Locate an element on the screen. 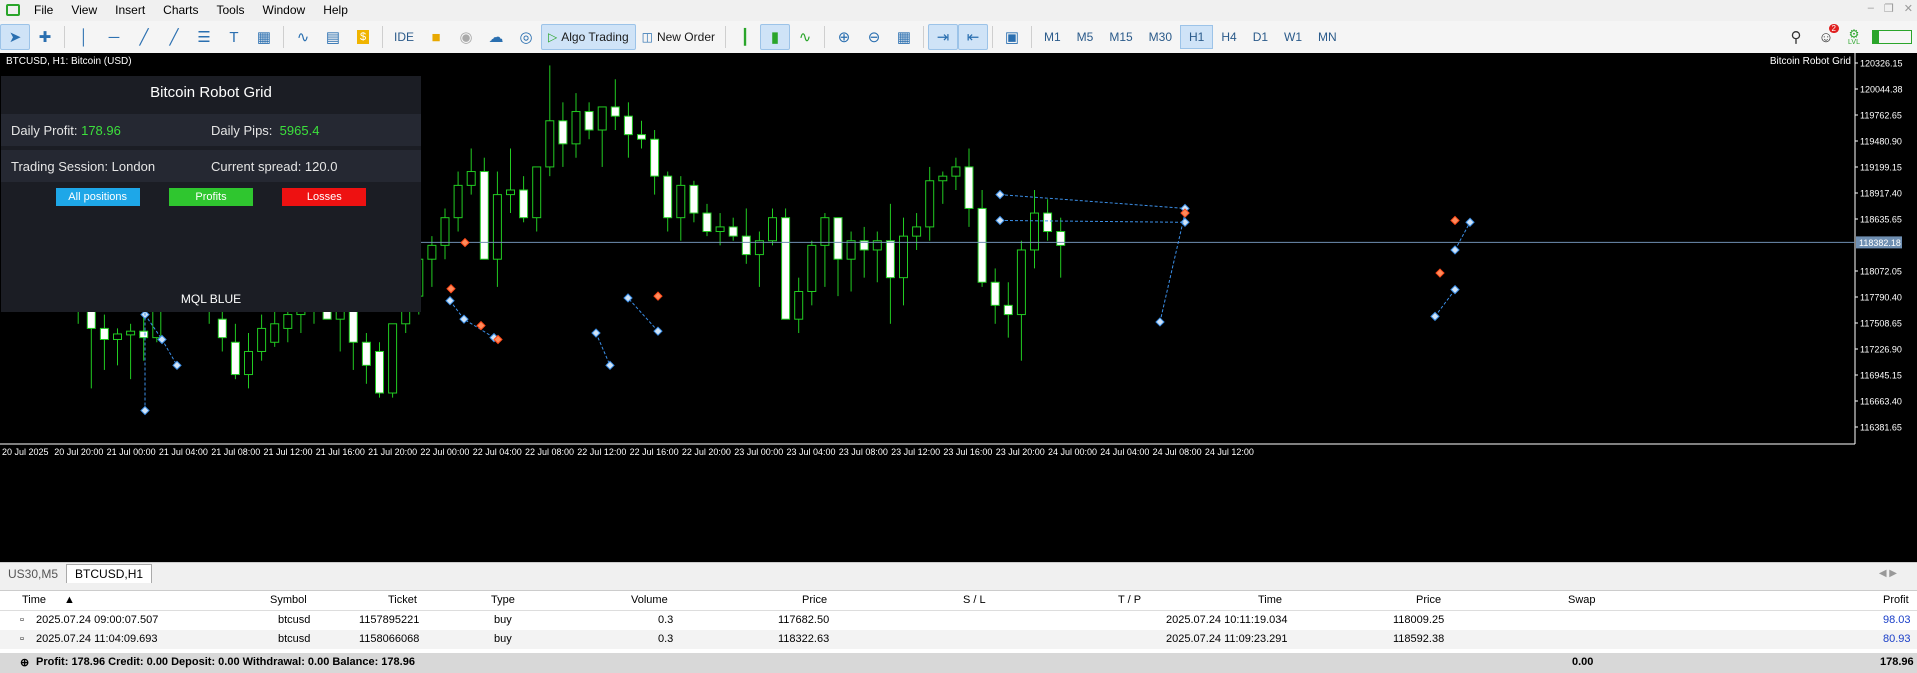  tab-btcusd: BTCUSD,H1 is located at coordinates (109, 573).